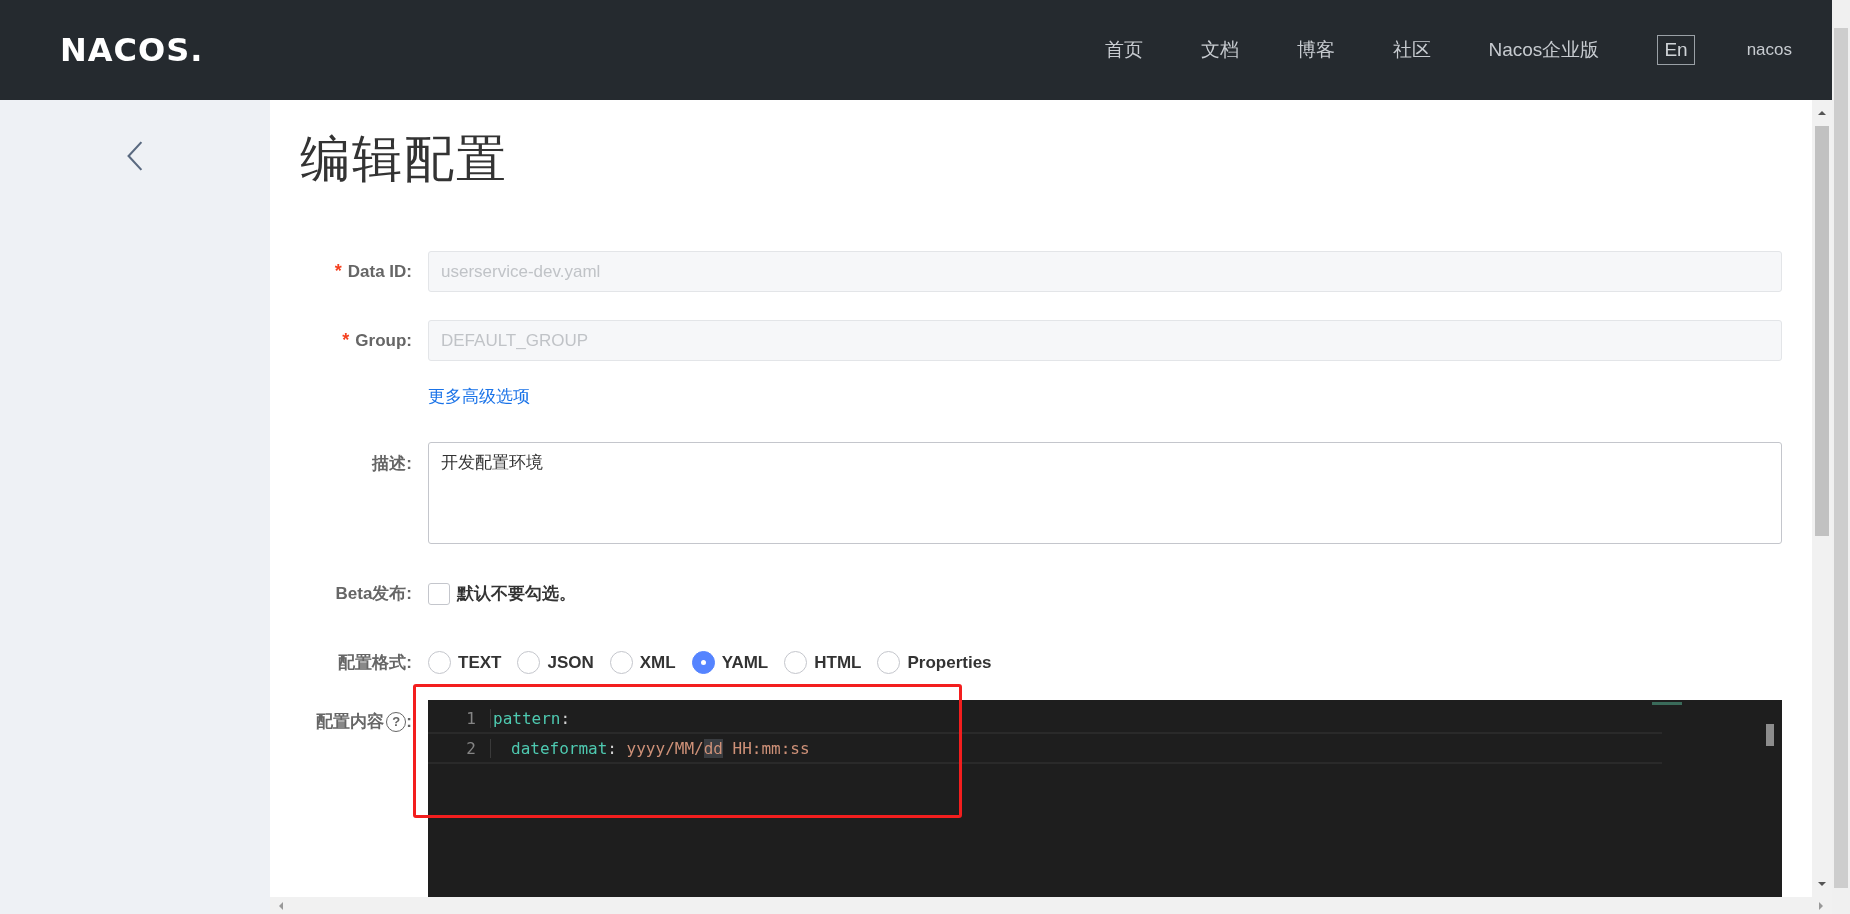 This screenshot has height=914, width=1850. I want to click on field-label: 配置格式:, so click(375, 663).